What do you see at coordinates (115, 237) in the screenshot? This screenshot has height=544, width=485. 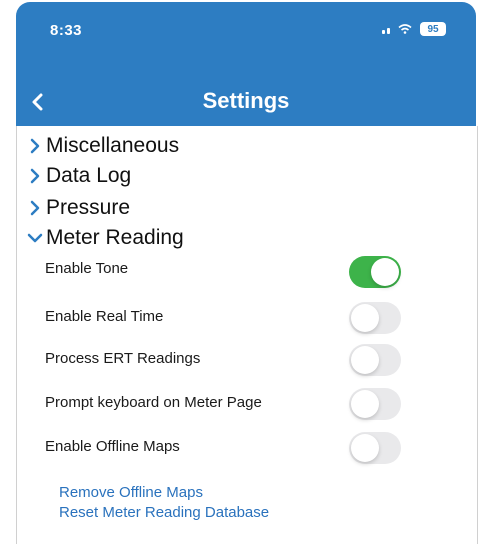 I see `section-label: Meter Reading` at bounding box center [115, 237].